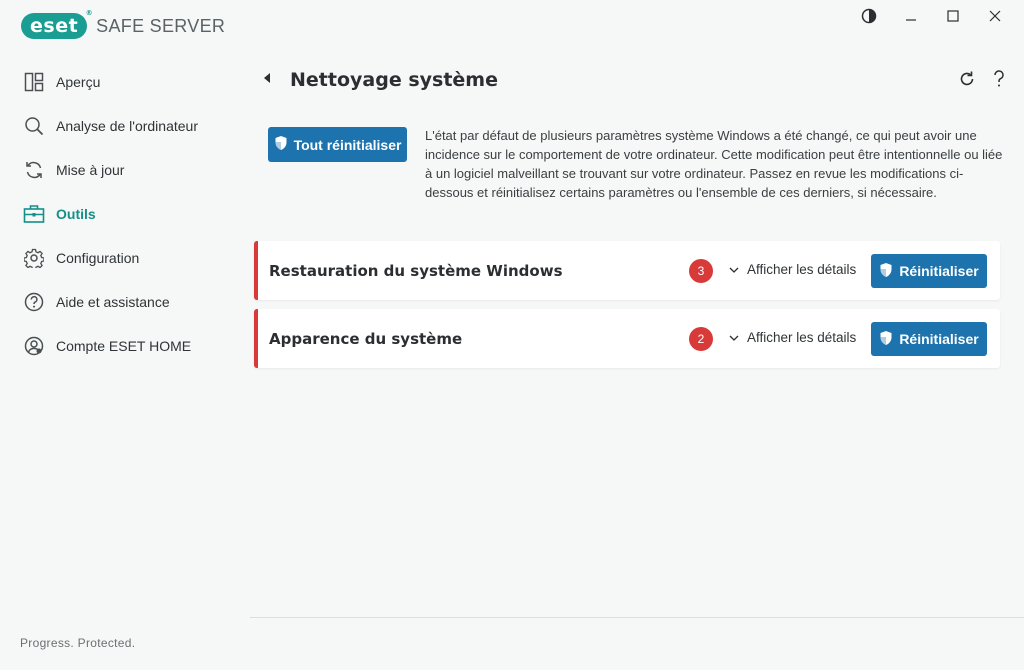 The image size is (1024, 670). What do you see at coordinates (161, 25) in the screenshot?
I see `product-name: SAFE SERVER` at bounding box center [161, 25].